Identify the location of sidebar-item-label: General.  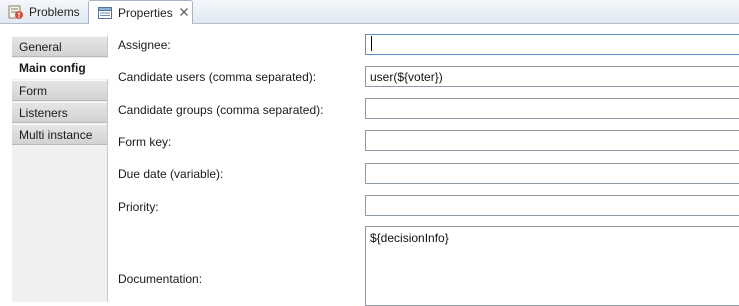
(40, 47).